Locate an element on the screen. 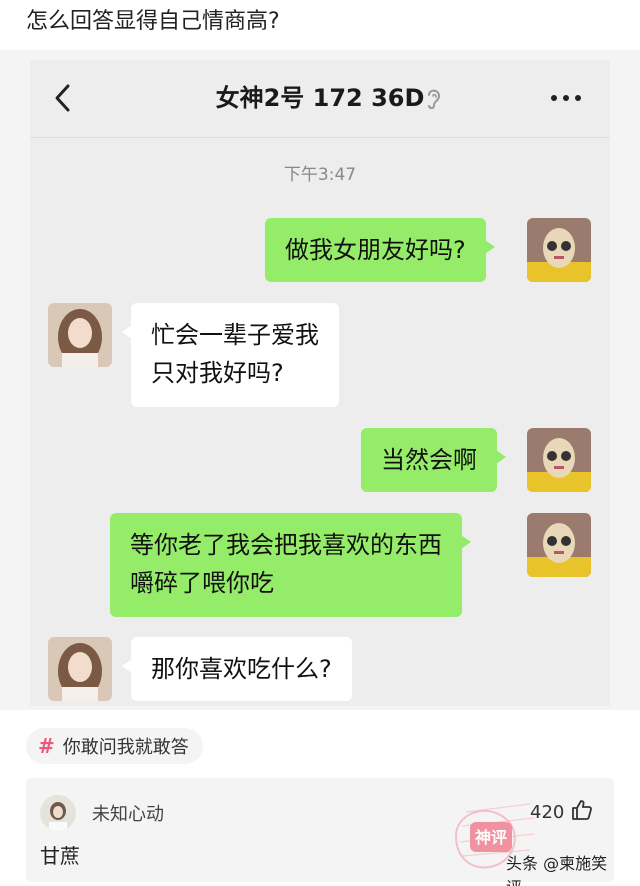 Image resolution: width=640 pixels, height=886 pixels. thumbs-up-icon is located at coordinates (582, 810).